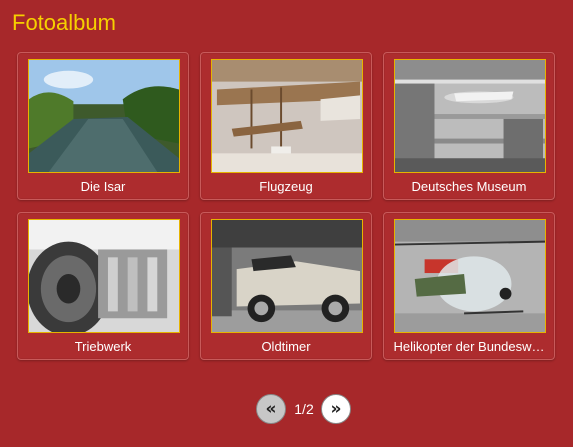 The image size is (573, 447). I want to click on vintage-car-photo, so click(287, 276).